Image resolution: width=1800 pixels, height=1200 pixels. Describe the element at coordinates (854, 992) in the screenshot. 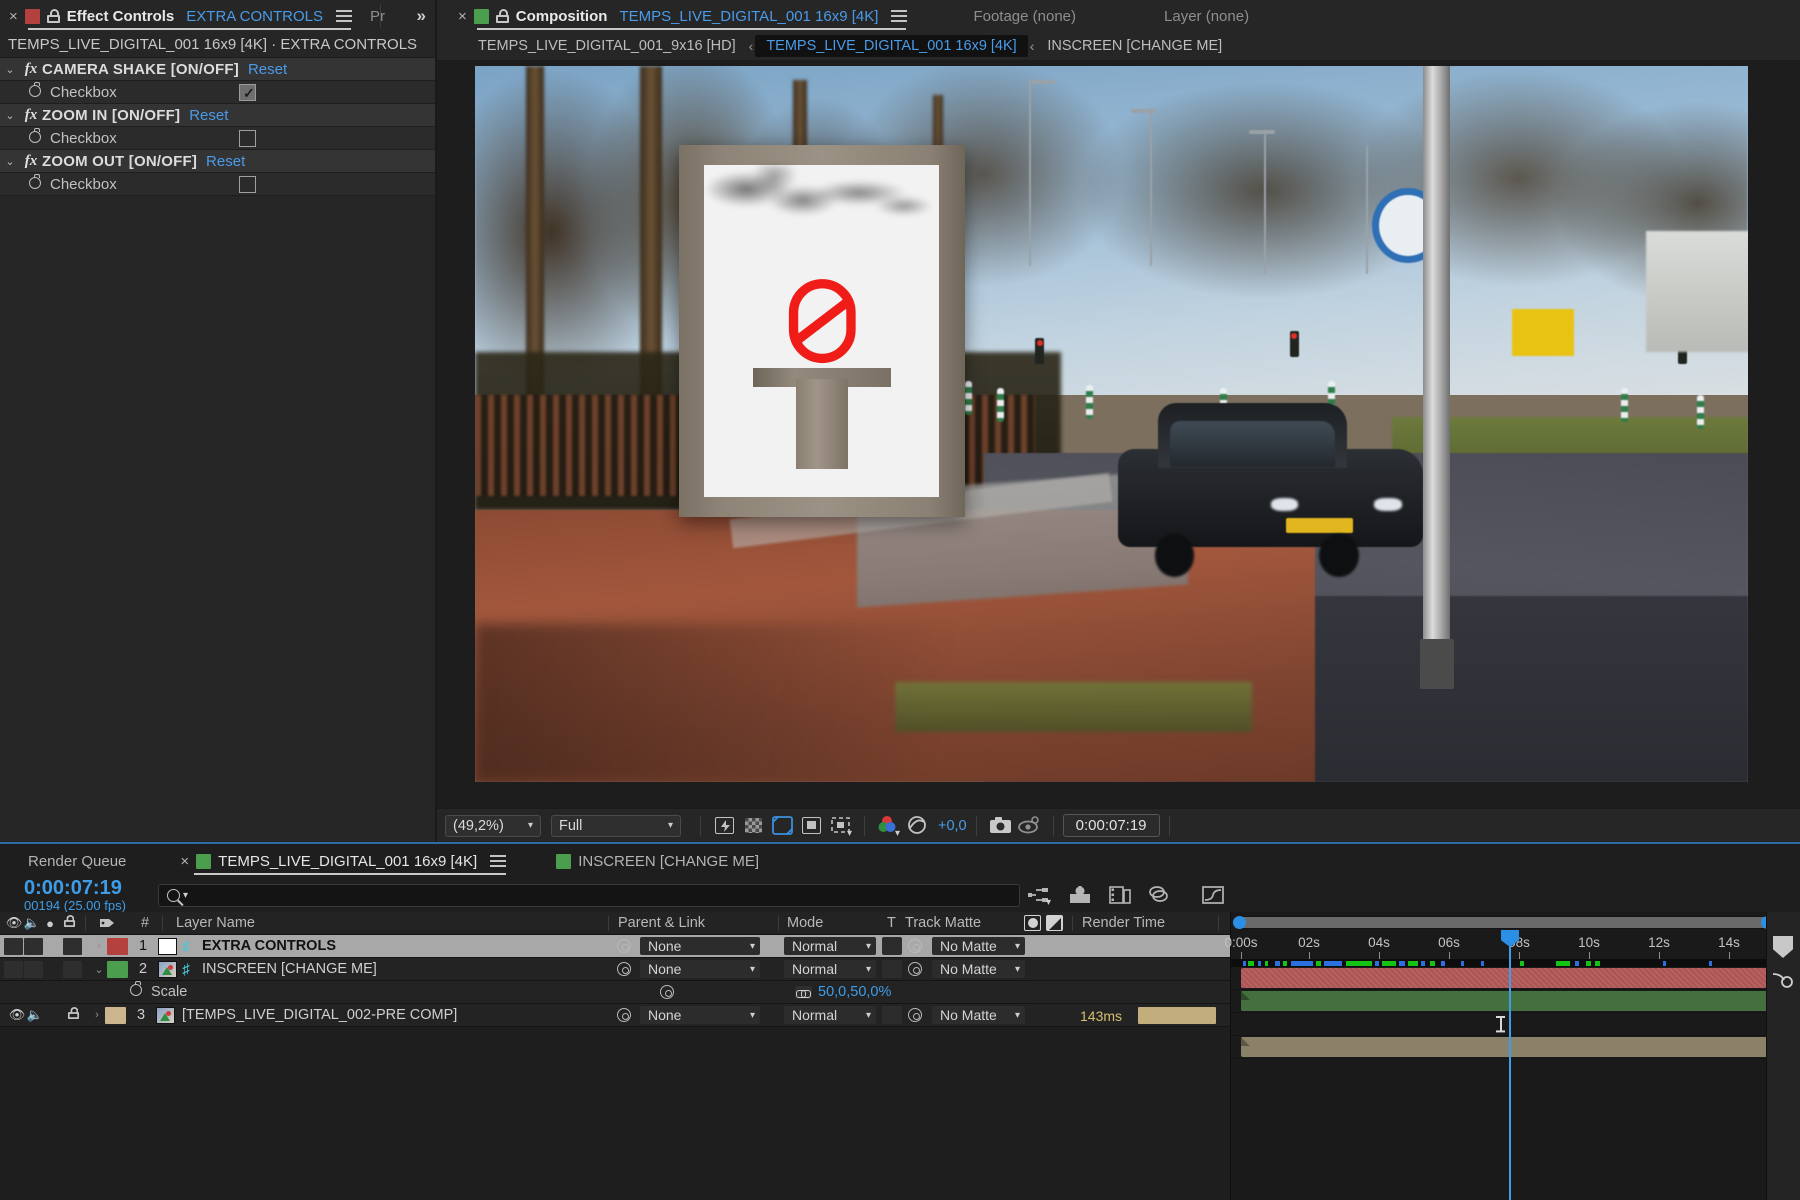

I see `scale-value: 50,0,50,0%` at that location.